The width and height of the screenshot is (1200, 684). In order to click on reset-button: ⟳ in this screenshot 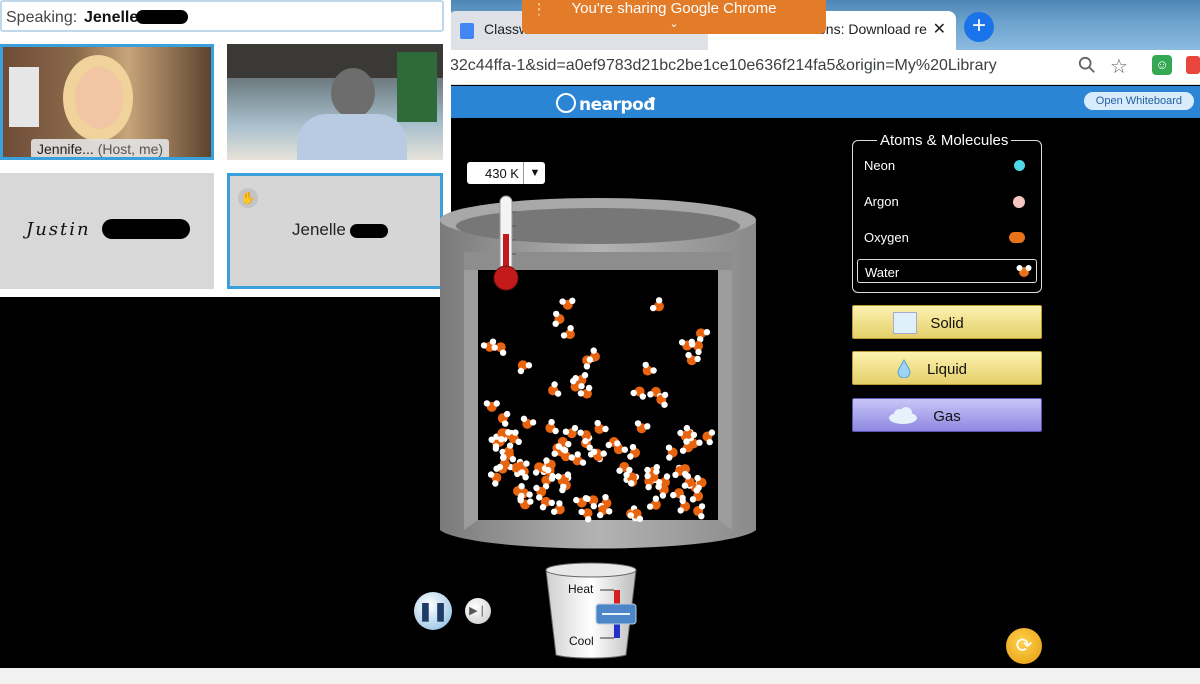, I will do `click(1024, 646)`.